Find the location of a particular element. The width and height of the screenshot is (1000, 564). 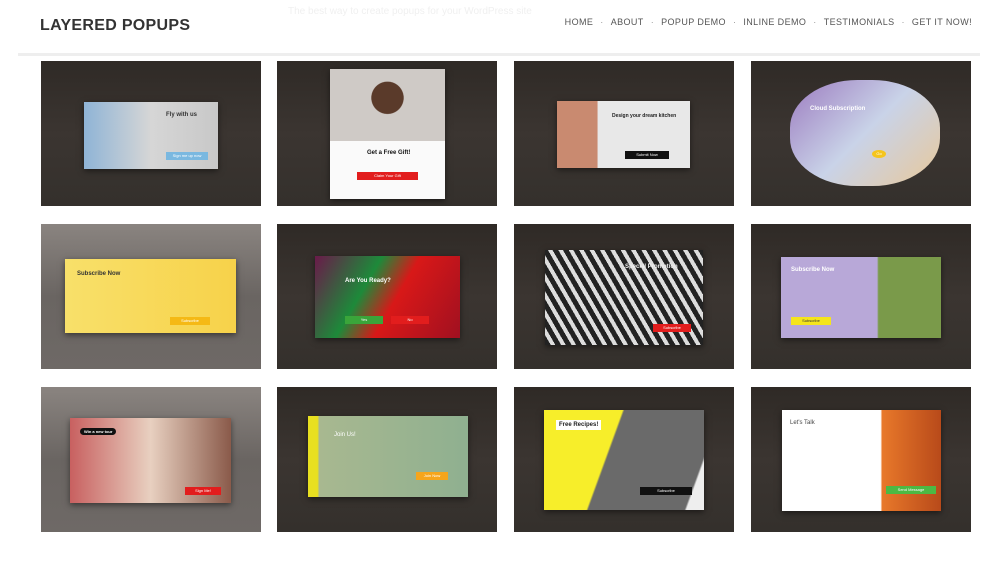

popup-title: Join Us! is located at coordinates (345, 435).